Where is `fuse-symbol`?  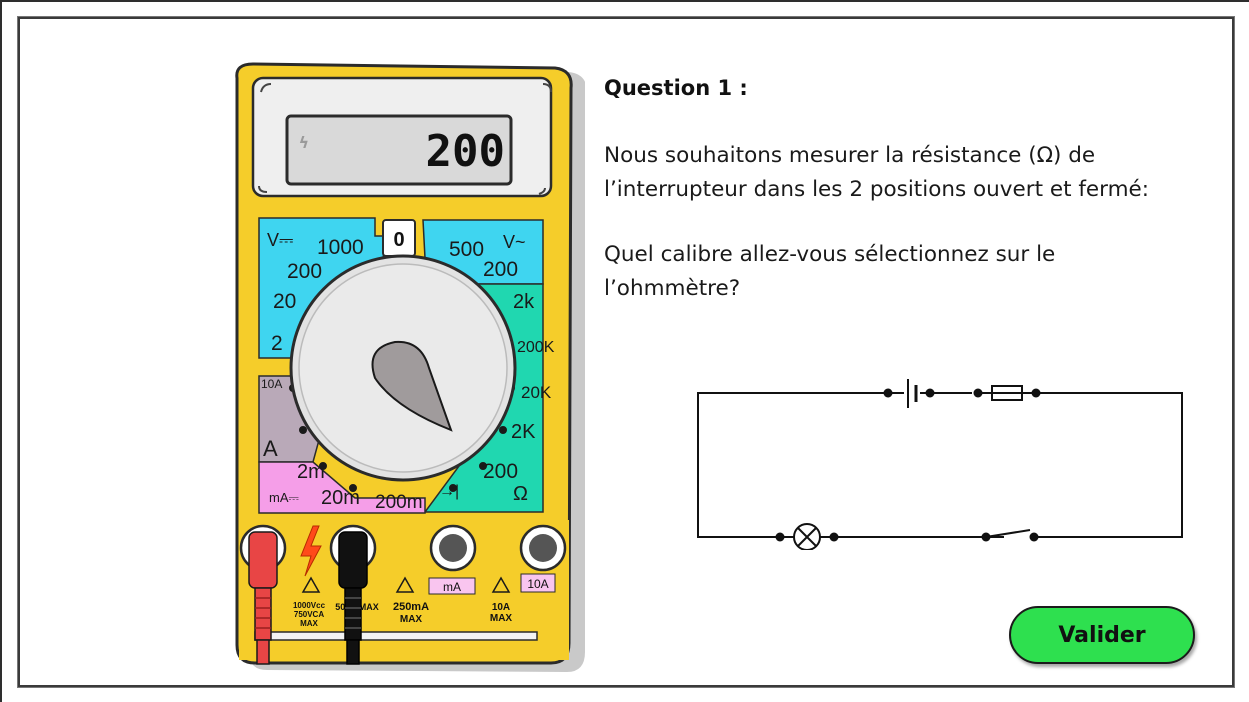 fuse-symbol is located at coordinates (1007, 393).